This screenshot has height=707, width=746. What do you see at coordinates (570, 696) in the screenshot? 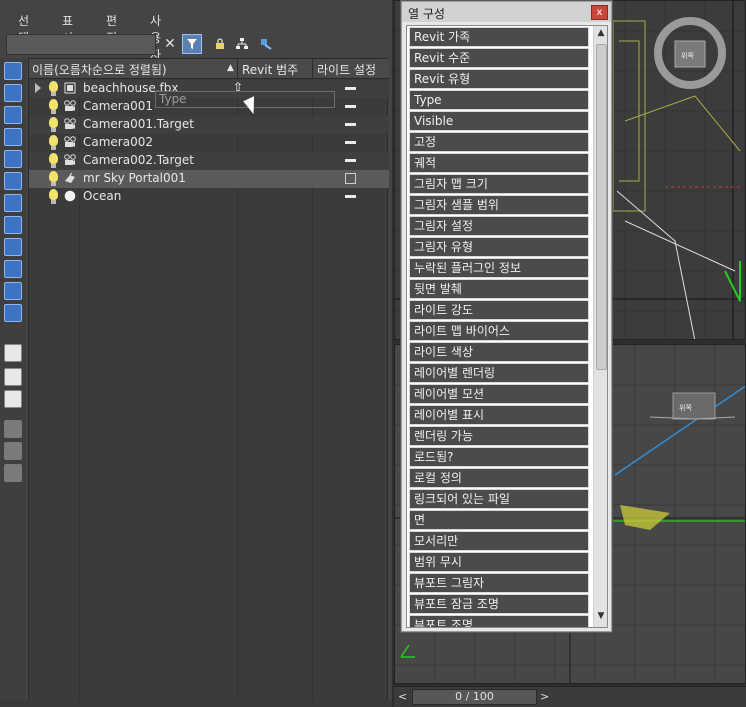
I see `time-slider: < 0 / 100 >` at bounding box center [570, 696].